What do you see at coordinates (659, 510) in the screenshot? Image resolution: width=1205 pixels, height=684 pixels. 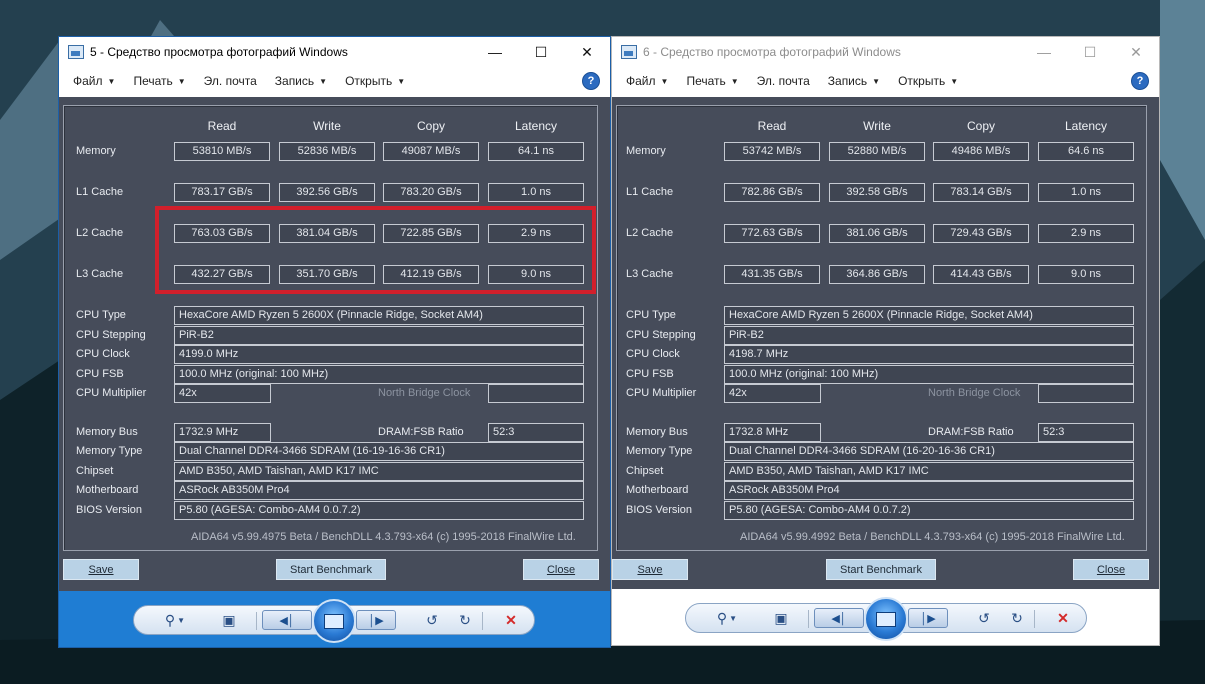 I see `bios-version-label: BIOS Version` at bounding box center [659, 510].